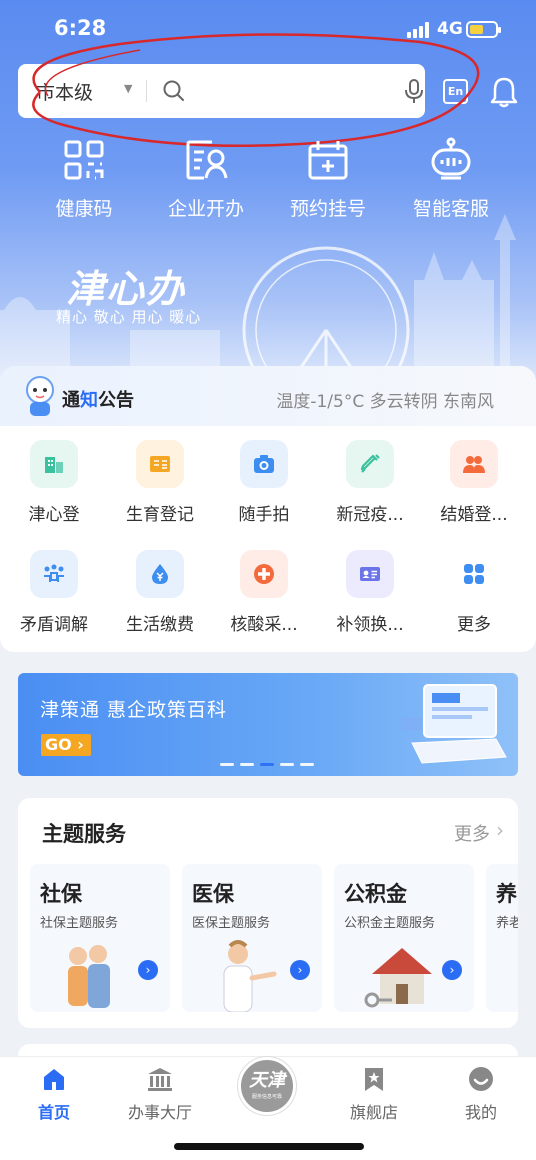 The image size is (536, 1160). What do you see at coordinates (472, 833) in the screenshot?
I see `more-link: 更多` at bounding box center [472, 833].